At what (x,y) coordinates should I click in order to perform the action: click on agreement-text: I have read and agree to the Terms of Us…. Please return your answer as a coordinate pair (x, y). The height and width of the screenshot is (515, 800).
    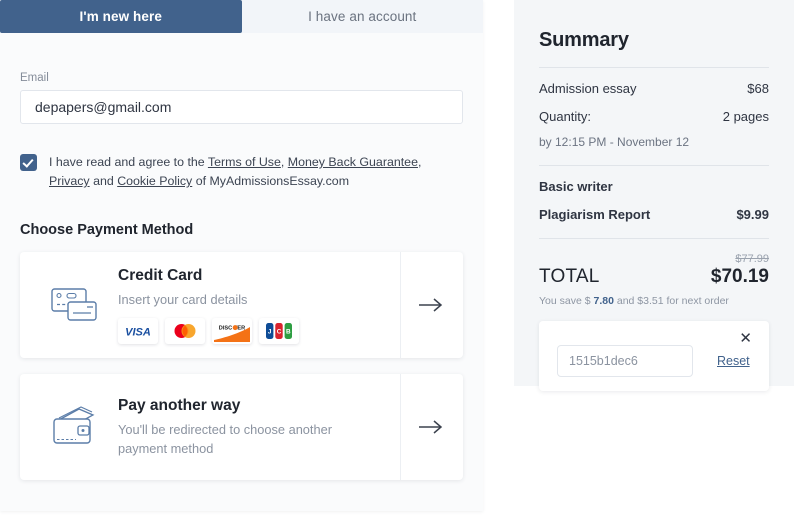
    Looking at the image, I should click on (256, 172).